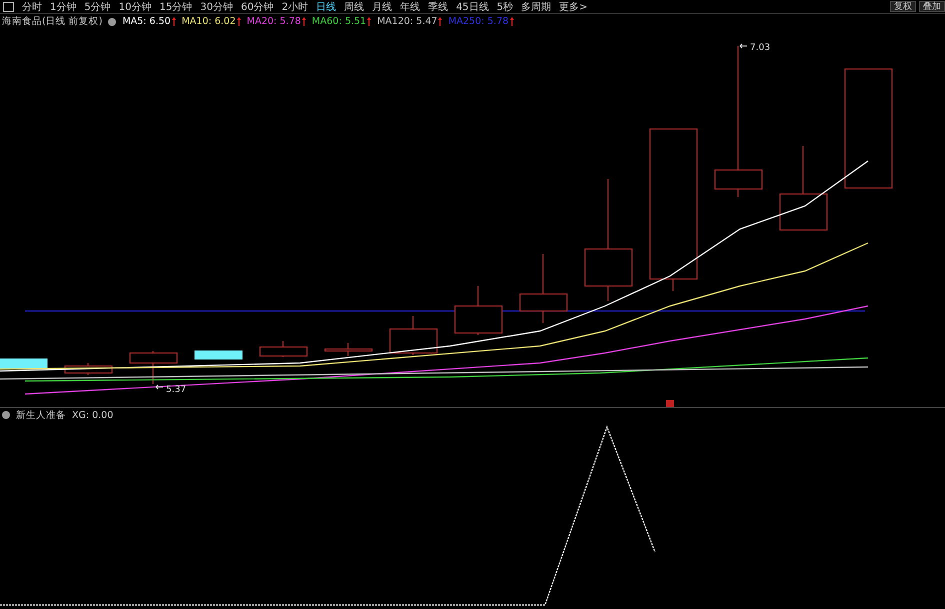  What do you see at coordinates (438, 7) in the screenshot?
I see `period-tab: 季线` at bounding box center [438, 7].